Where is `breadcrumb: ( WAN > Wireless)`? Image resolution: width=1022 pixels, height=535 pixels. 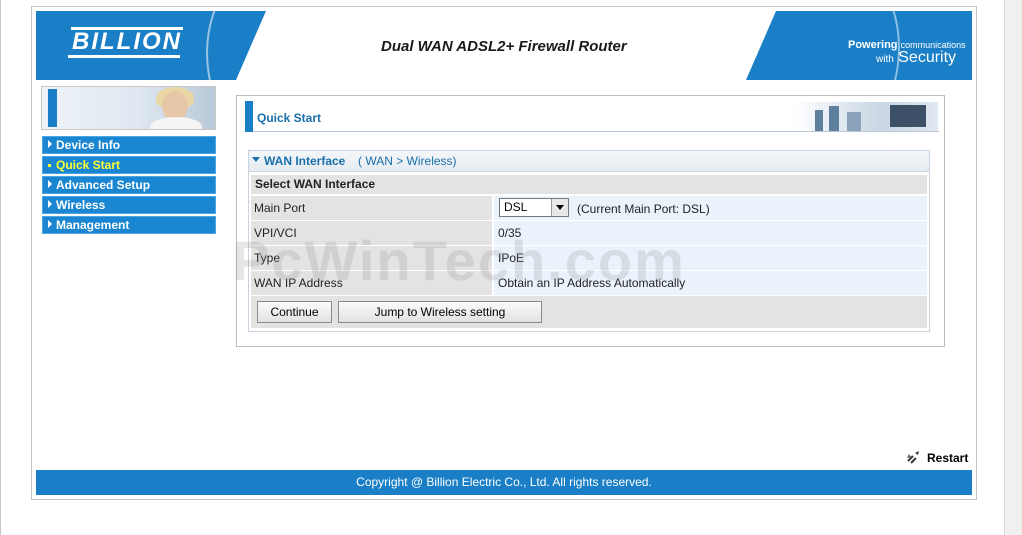
breadcrumb: ( WAN > Wireless) is located at coordinates (407, 161).